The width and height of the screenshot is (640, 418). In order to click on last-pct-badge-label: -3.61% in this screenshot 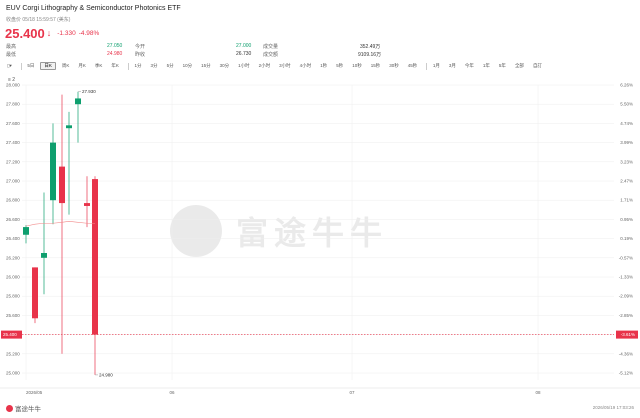, I will do `click(628, 334)`.